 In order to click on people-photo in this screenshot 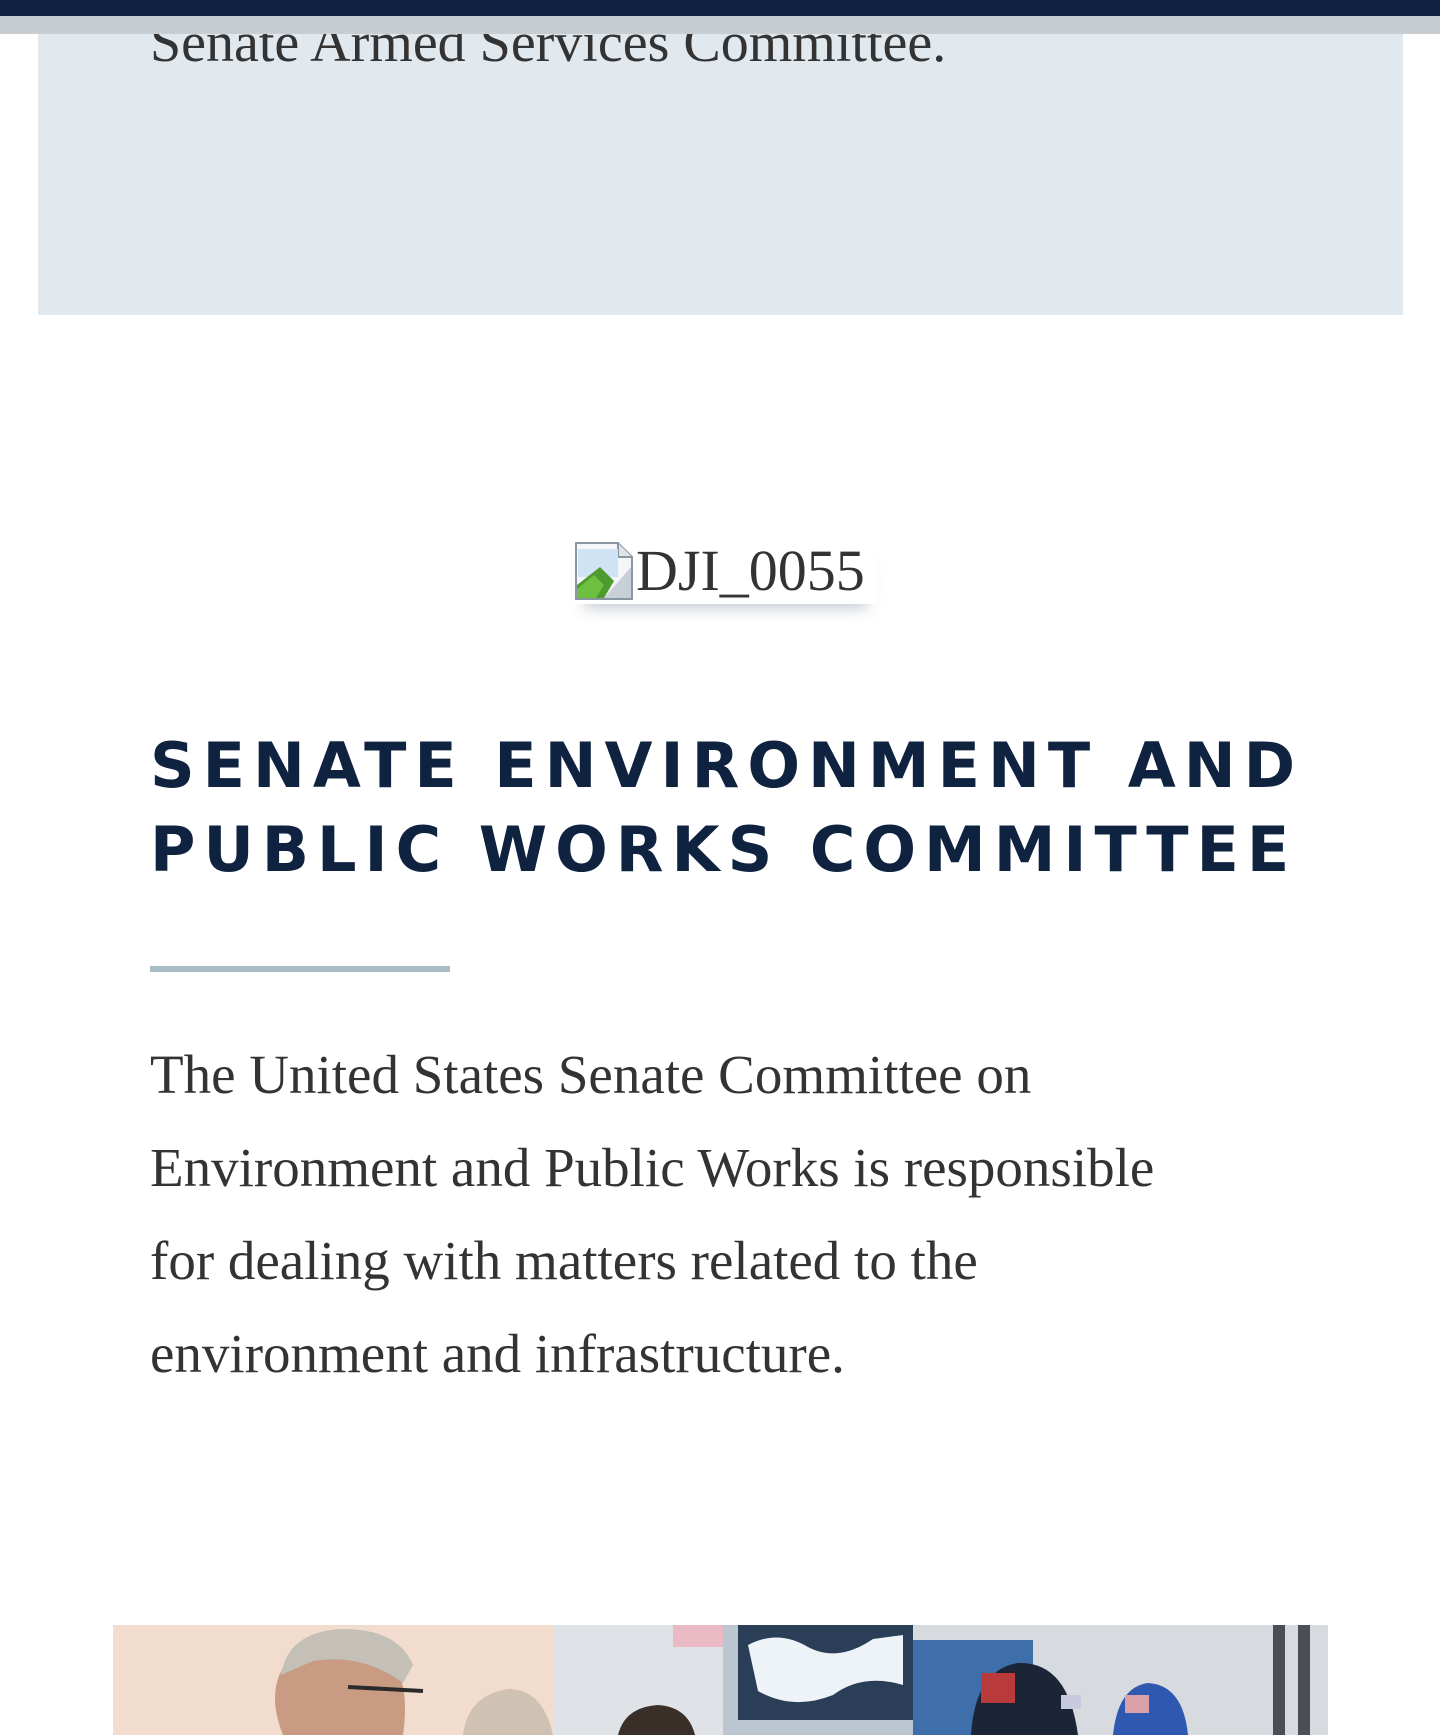, I will do `click(720, 1680)`.